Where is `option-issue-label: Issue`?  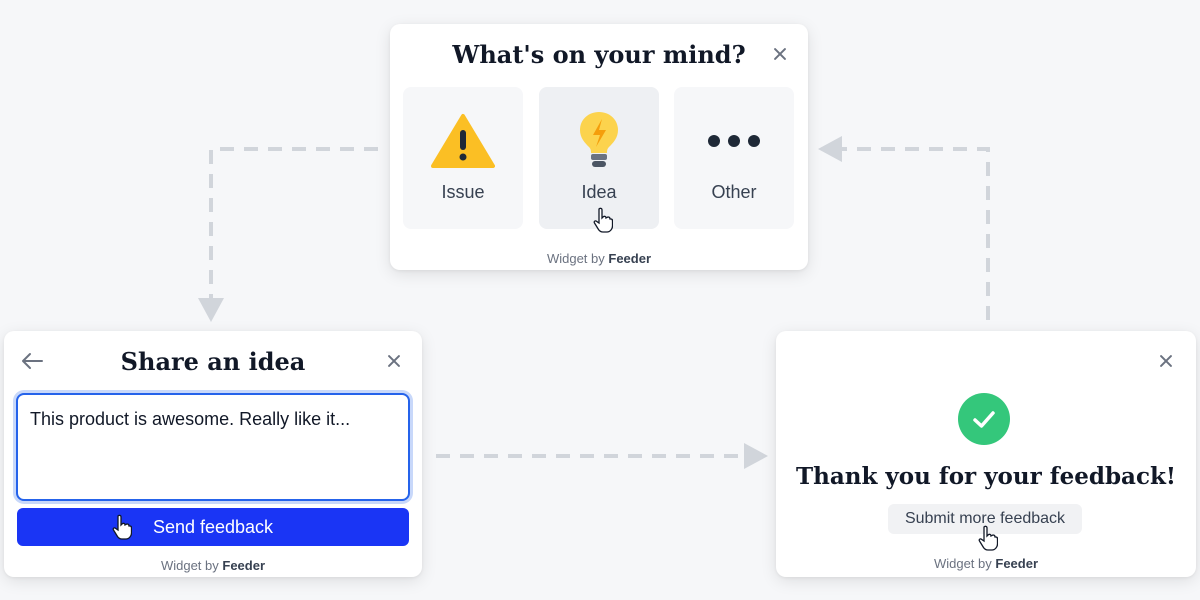
option-issue-label: Issue is located at coordinates (463, 192).